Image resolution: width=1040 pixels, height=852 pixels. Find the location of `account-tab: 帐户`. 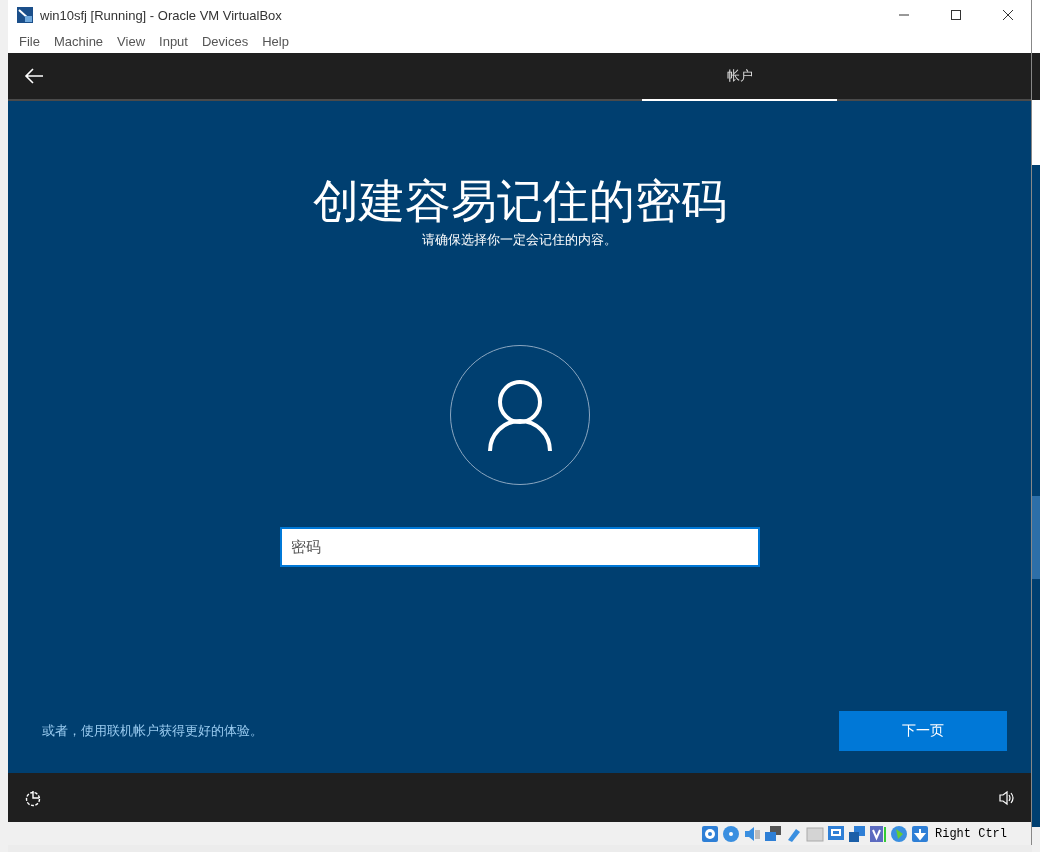

account-tab: 帐户 is located at coordinates (739, 77).